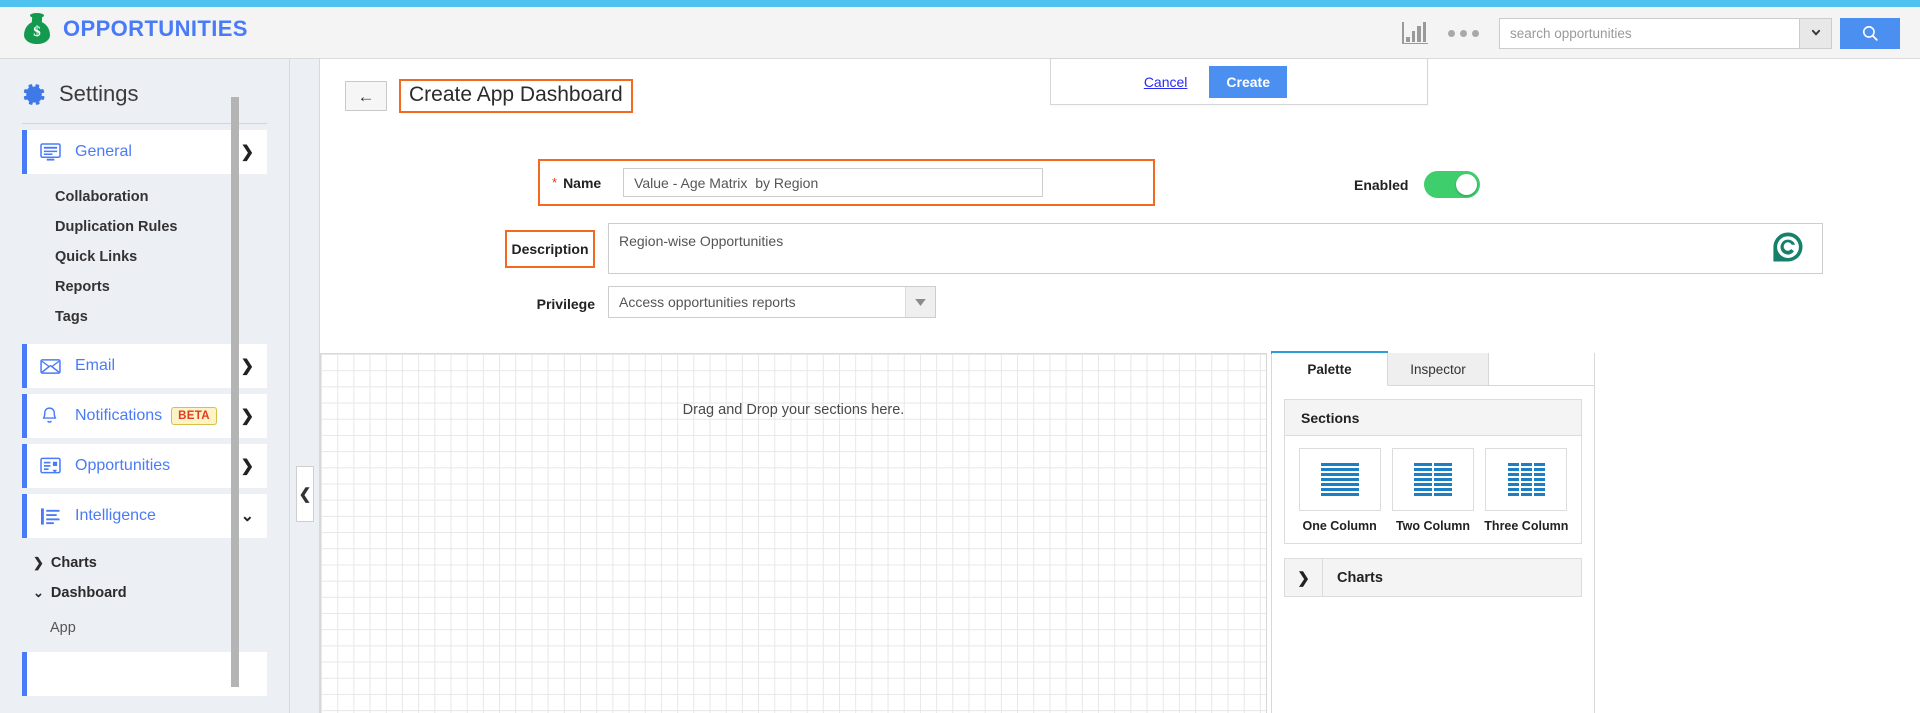 This screenshot has width=1920, height=713. Describe the element at coordinates (51, 152) in the screenshot. I see `monitor-icon` at that location.